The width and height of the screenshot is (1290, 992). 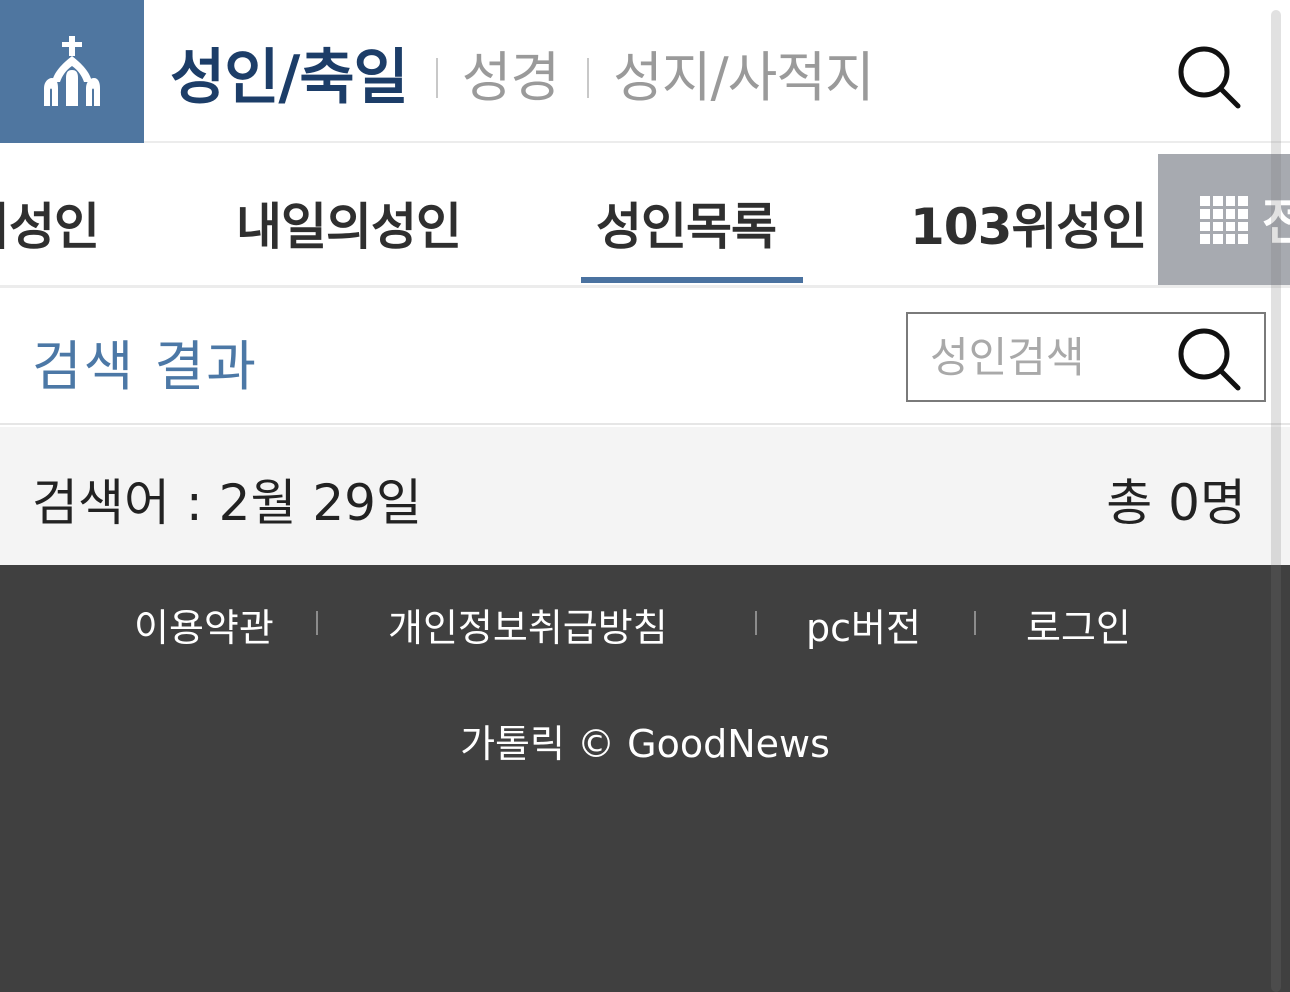 What do you see at coordinates (686, 223) in the screenshot?
I see `tab-saint-list: 성인목록` at bounding box center [686, 223].